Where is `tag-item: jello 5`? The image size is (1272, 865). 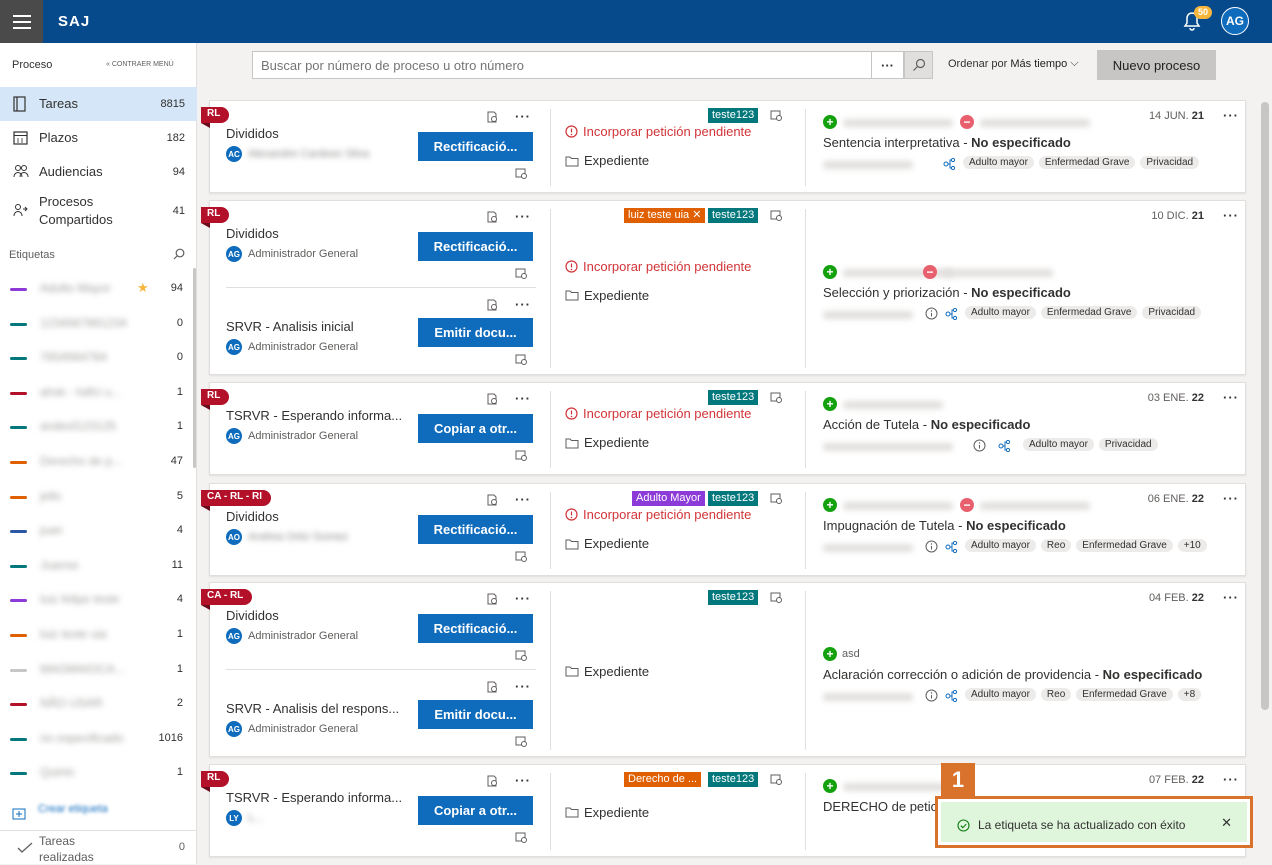 tag-item: jello 5 is located at coordinates (98, 497).